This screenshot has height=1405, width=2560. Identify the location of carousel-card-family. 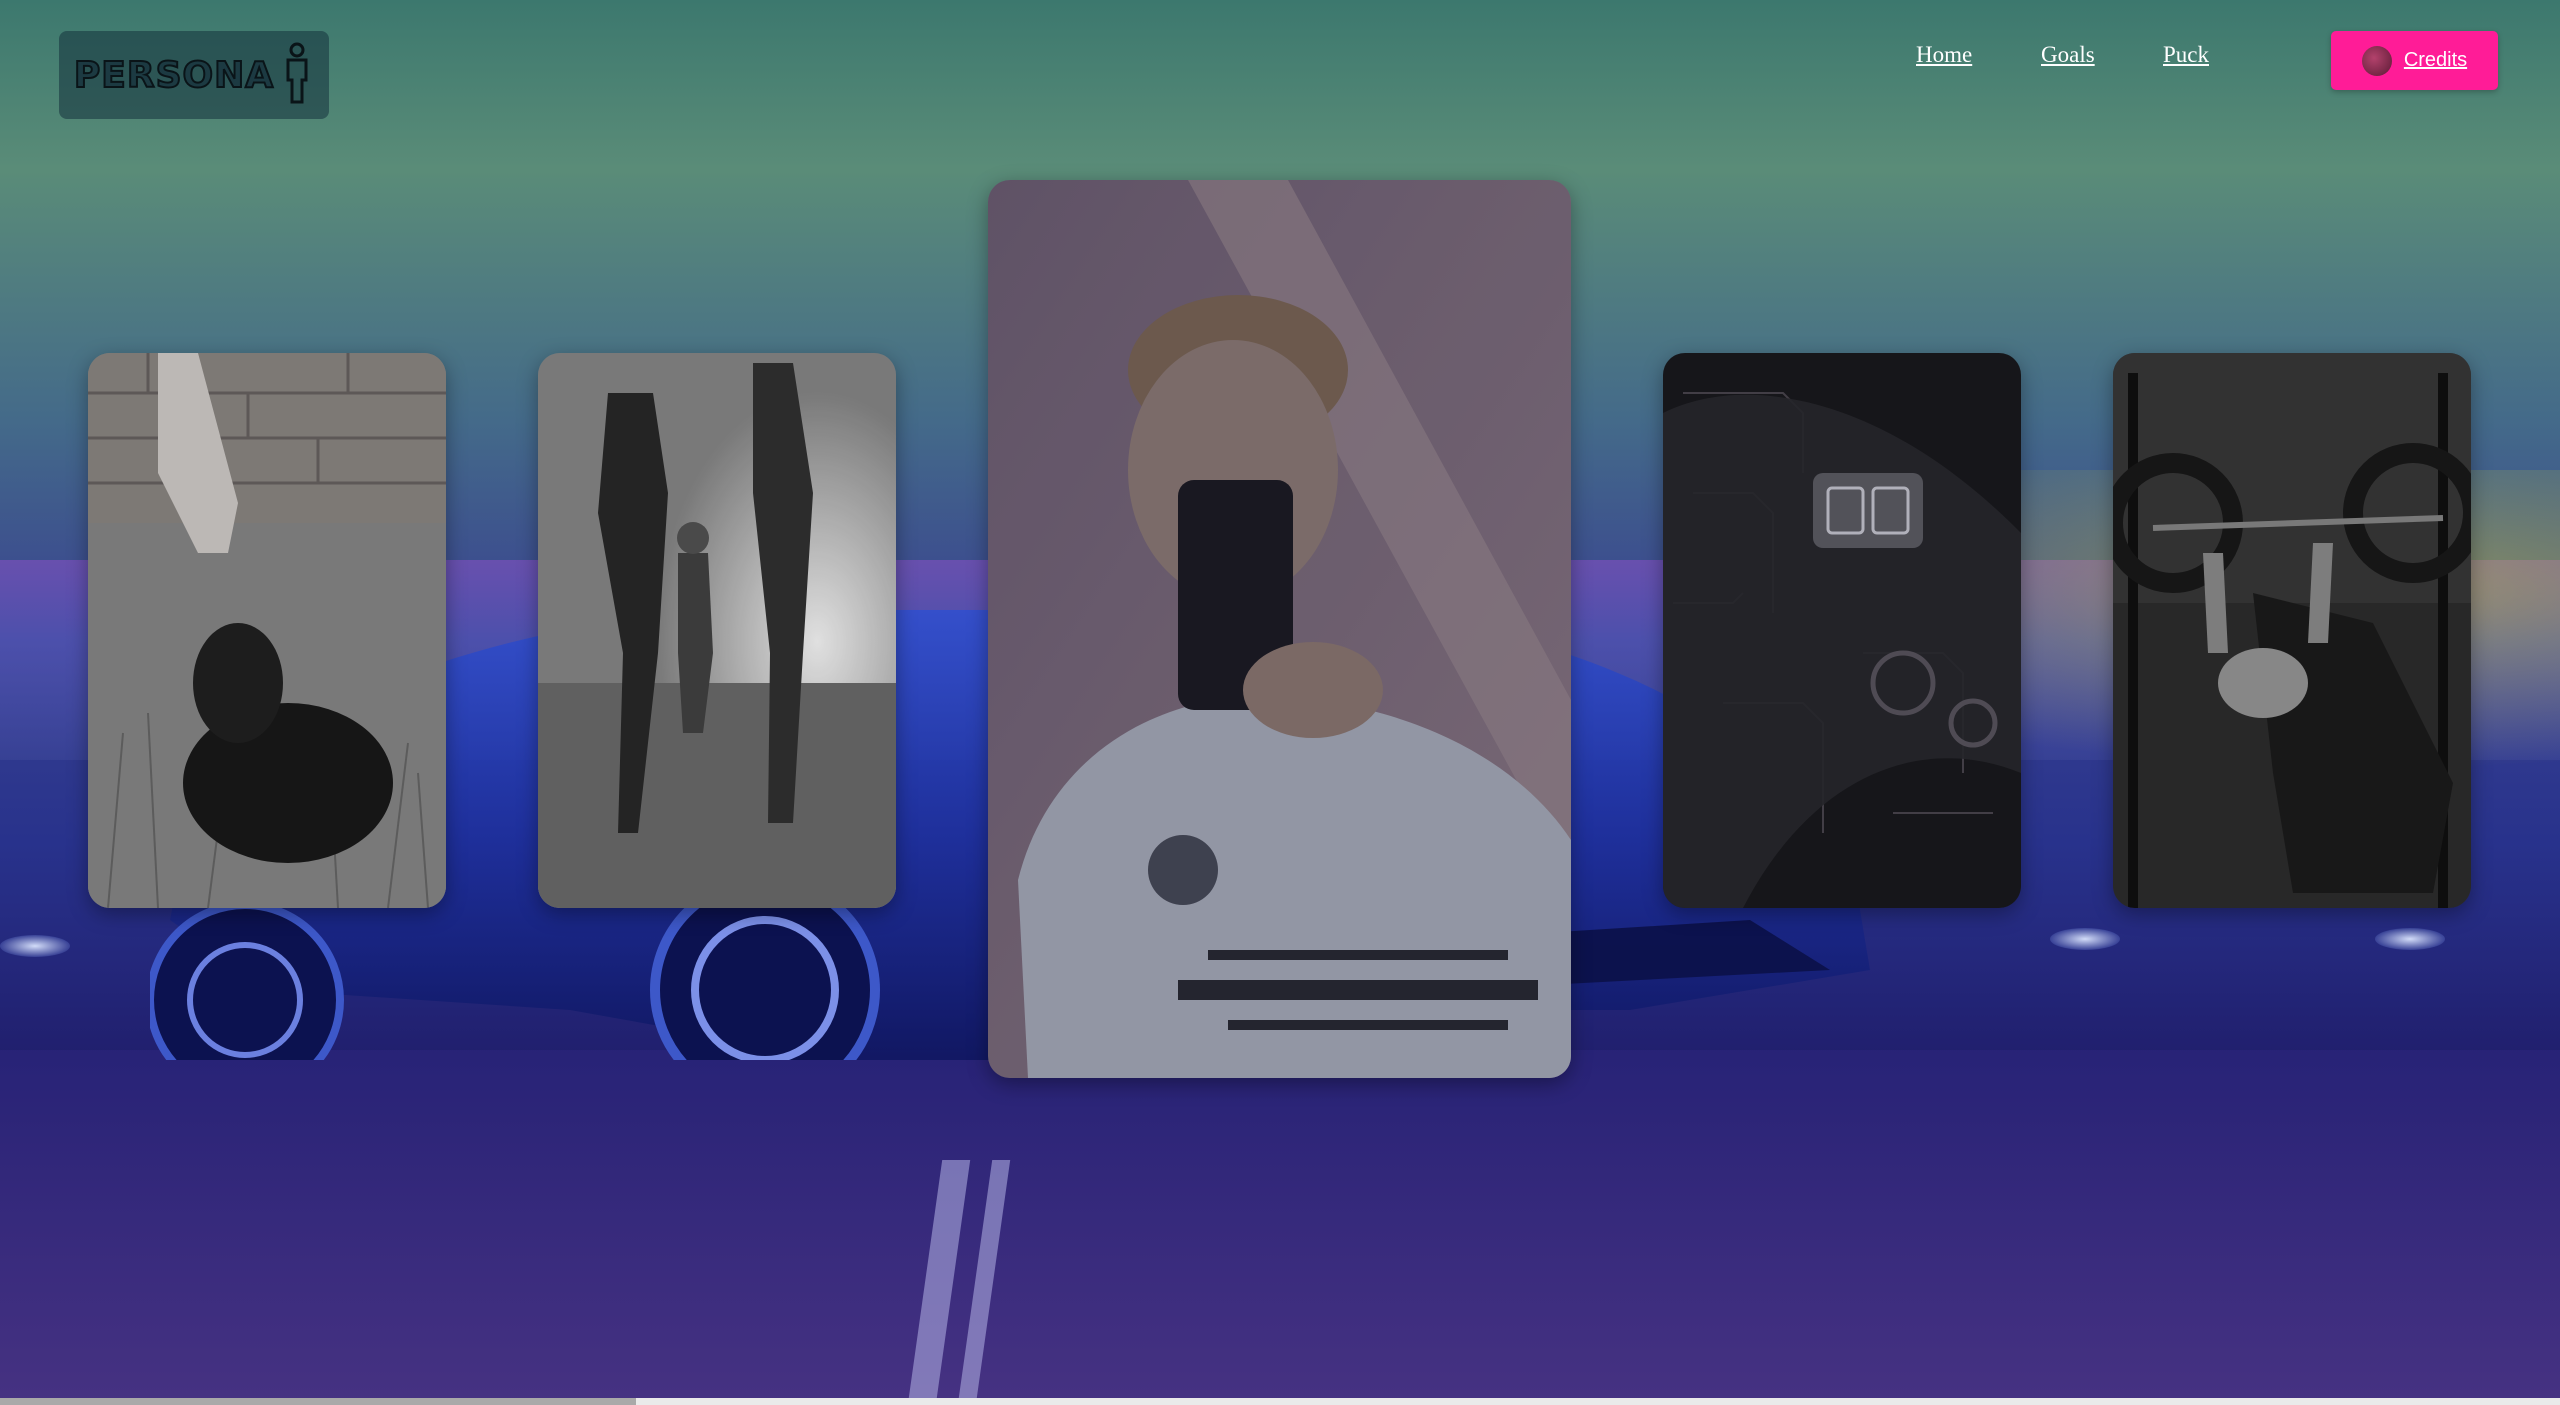
(717, 630).